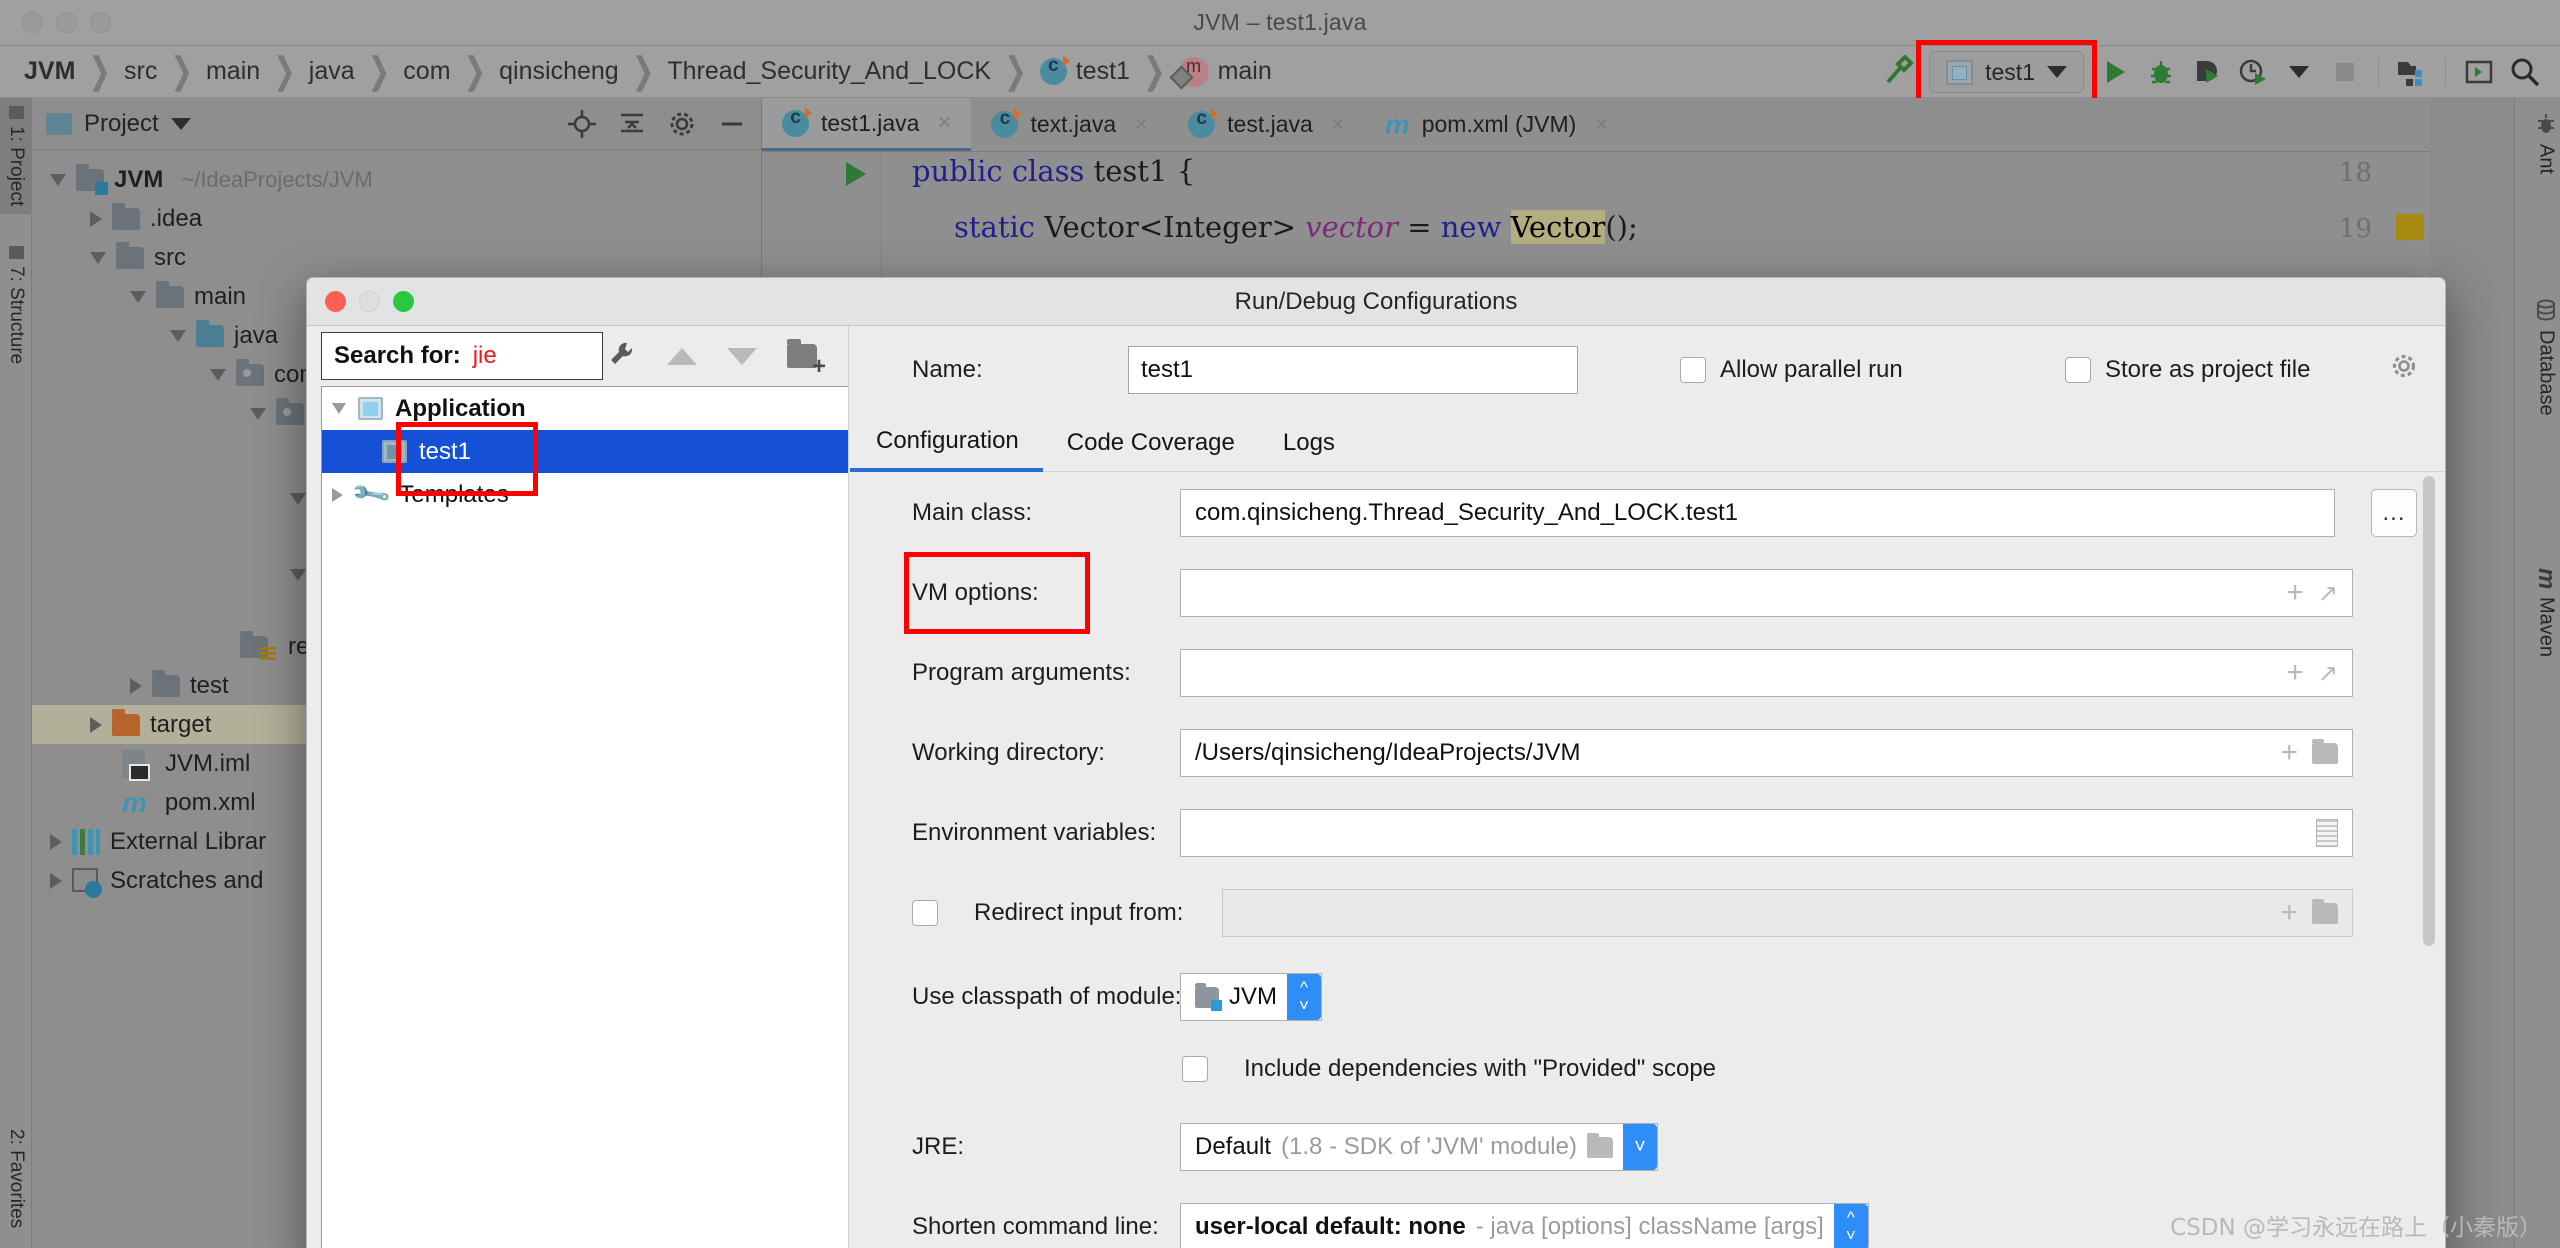 The height and width of the screenshot is (1248, 2560). Describe the element at coordinates (2187, 370) in the screenshot. I see `store-as-project-file-checkbox: Store as project file` at that location.